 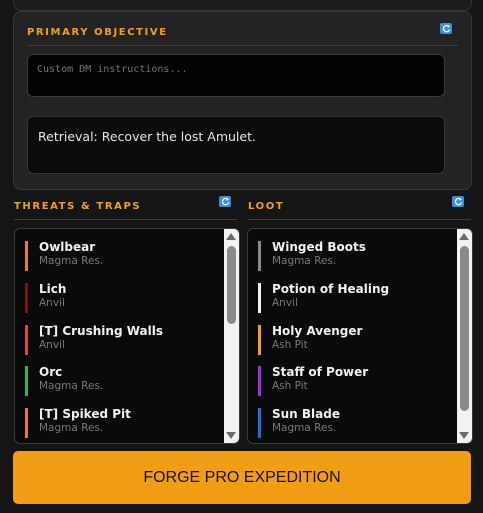 I want to click on loot-divider, so click(x=359, y=219).